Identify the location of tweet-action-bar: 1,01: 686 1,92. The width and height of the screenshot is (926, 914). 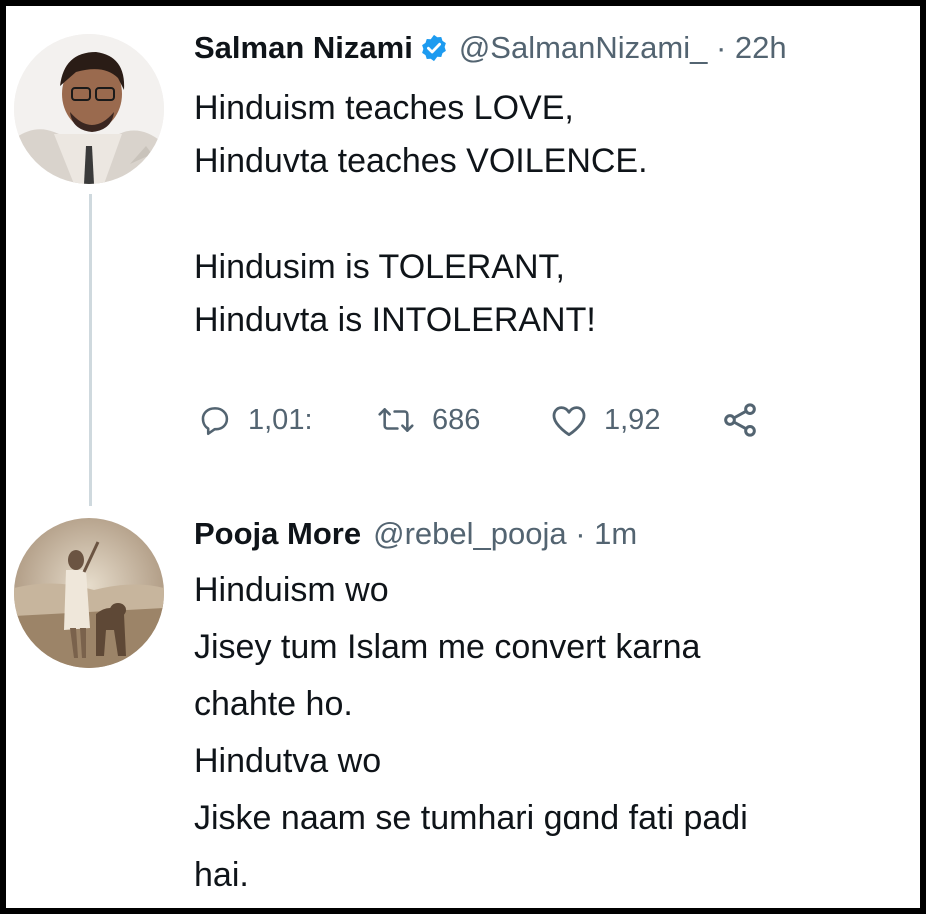
(508, 420).